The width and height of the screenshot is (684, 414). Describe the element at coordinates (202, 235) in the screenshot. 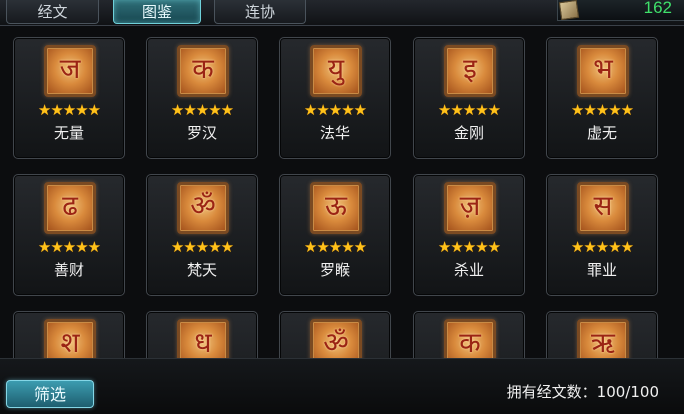

I see `codex-card: ॐ ★★★★★ 梵天` at that location.